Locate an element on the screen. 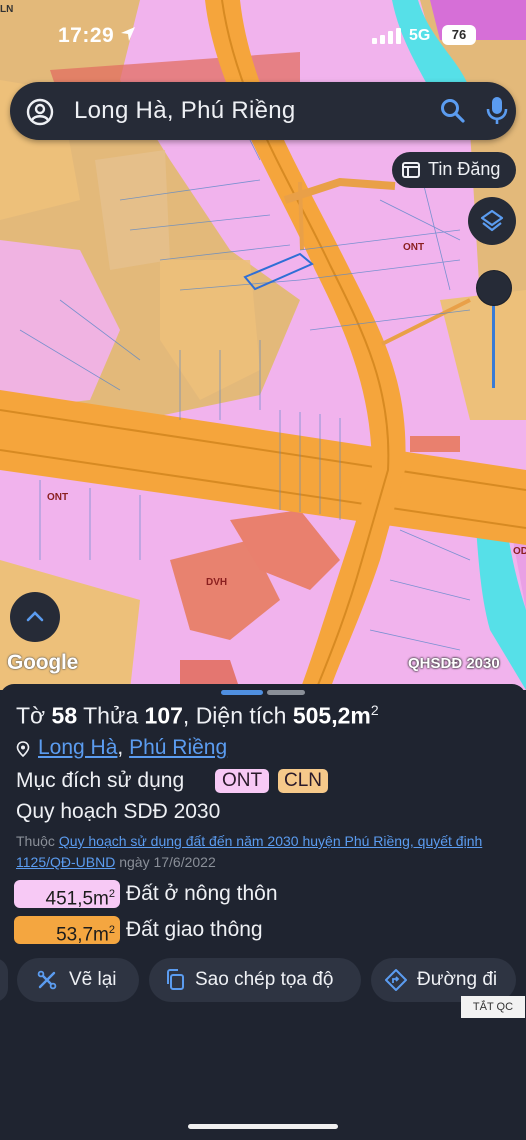 Image resolution: width=526 pixels, height=1140 pixels. chevron-up-icon is located at coordinates (35, 616).